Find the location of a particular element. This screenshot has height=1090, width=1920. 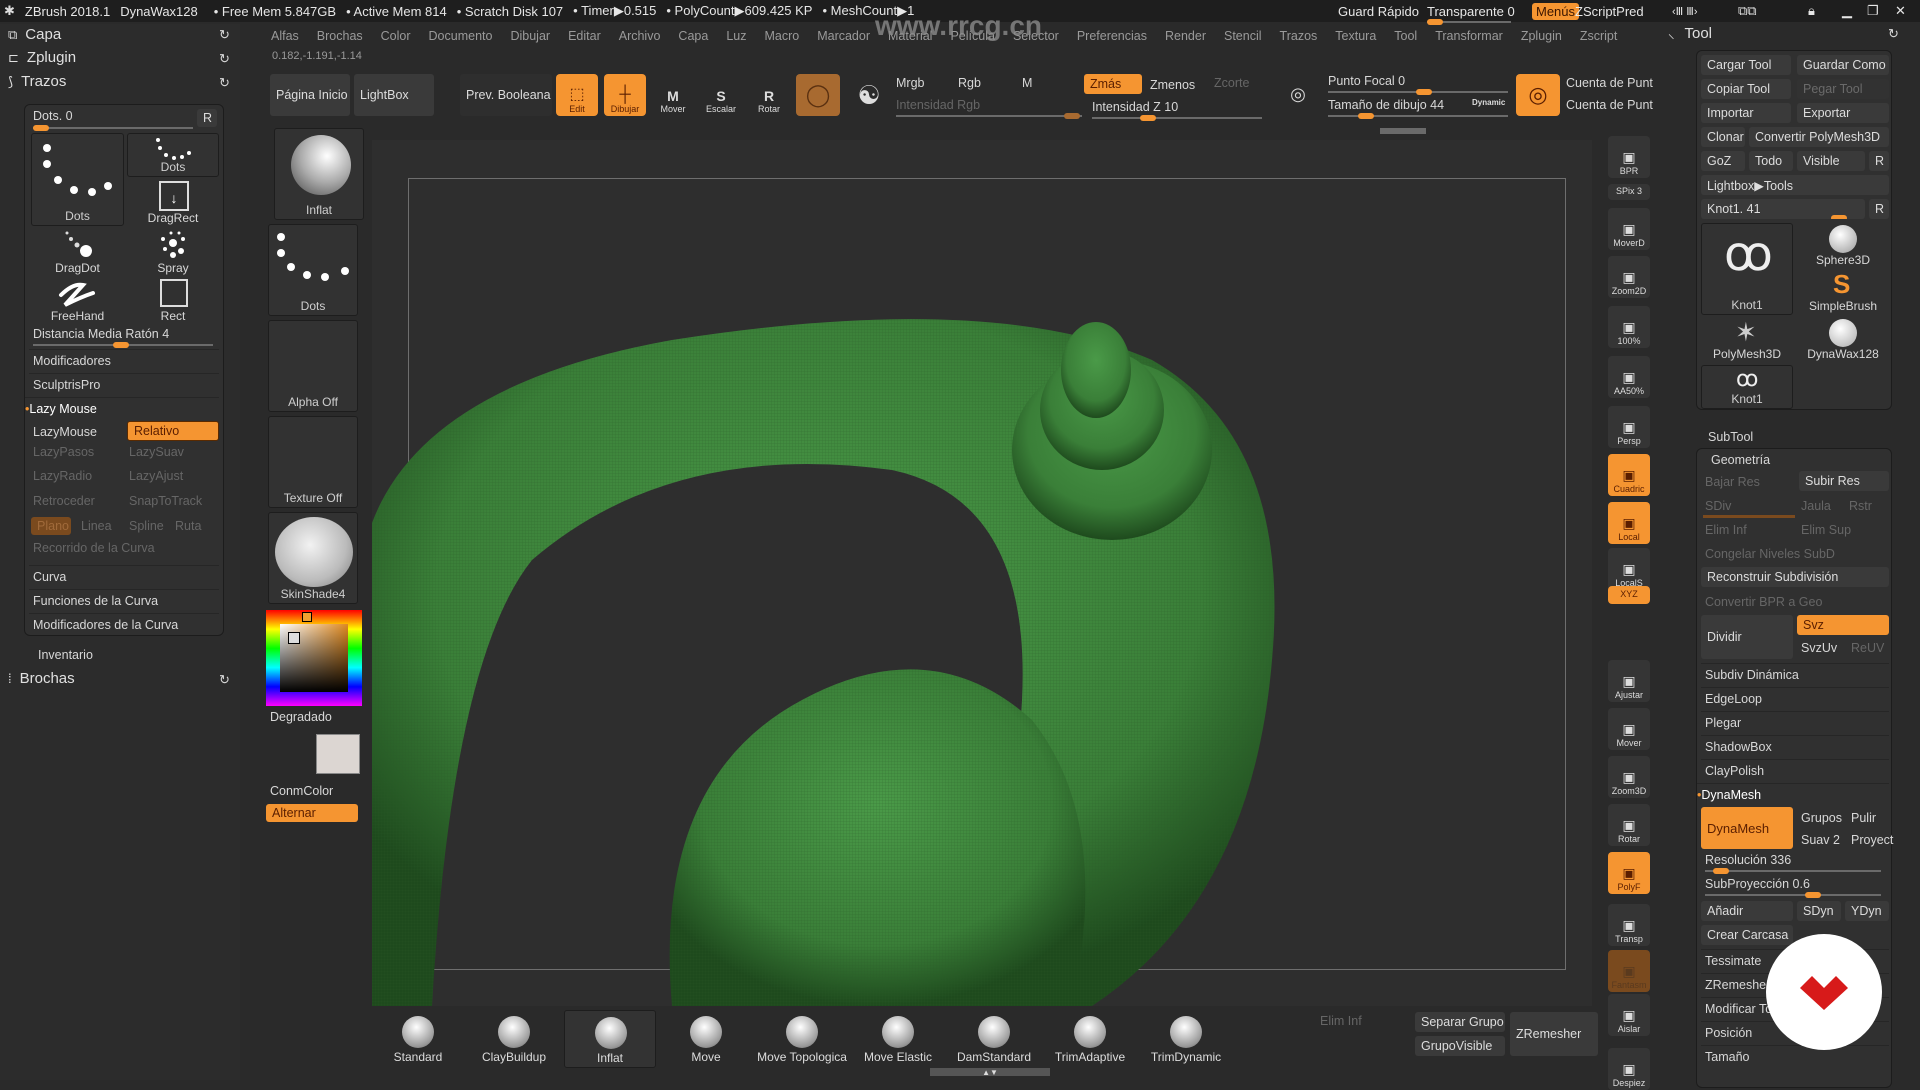

restore-icon: ❐ is located at coordinates (1873, 11).